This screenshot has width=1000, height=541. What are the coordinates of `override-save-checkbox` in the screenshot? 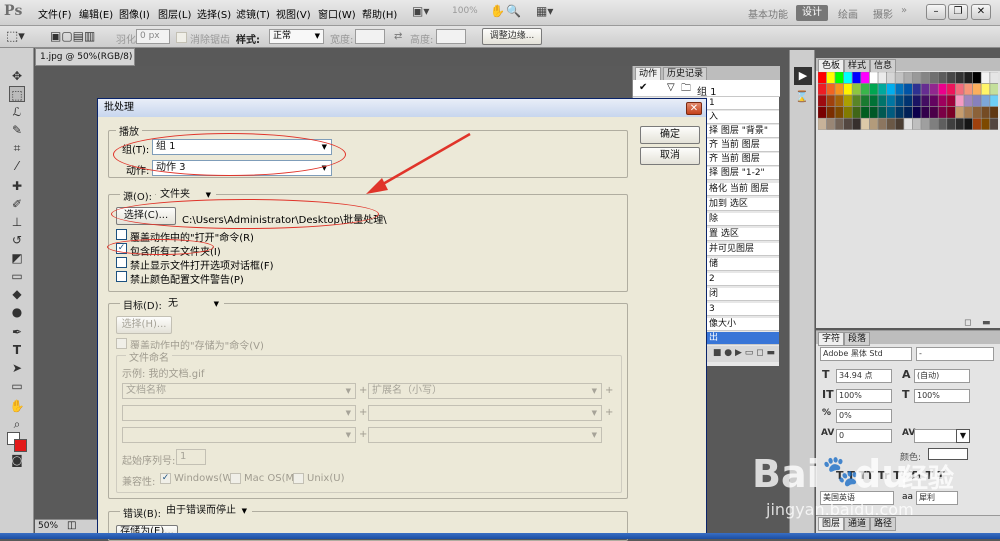 It's located at (121, 343).